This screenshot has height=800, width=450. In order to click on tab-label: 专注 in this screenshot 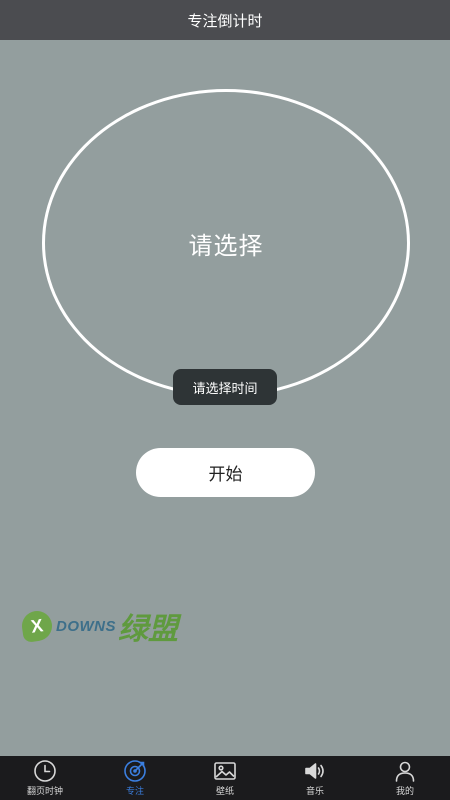, I will do `click(134, 792)`.